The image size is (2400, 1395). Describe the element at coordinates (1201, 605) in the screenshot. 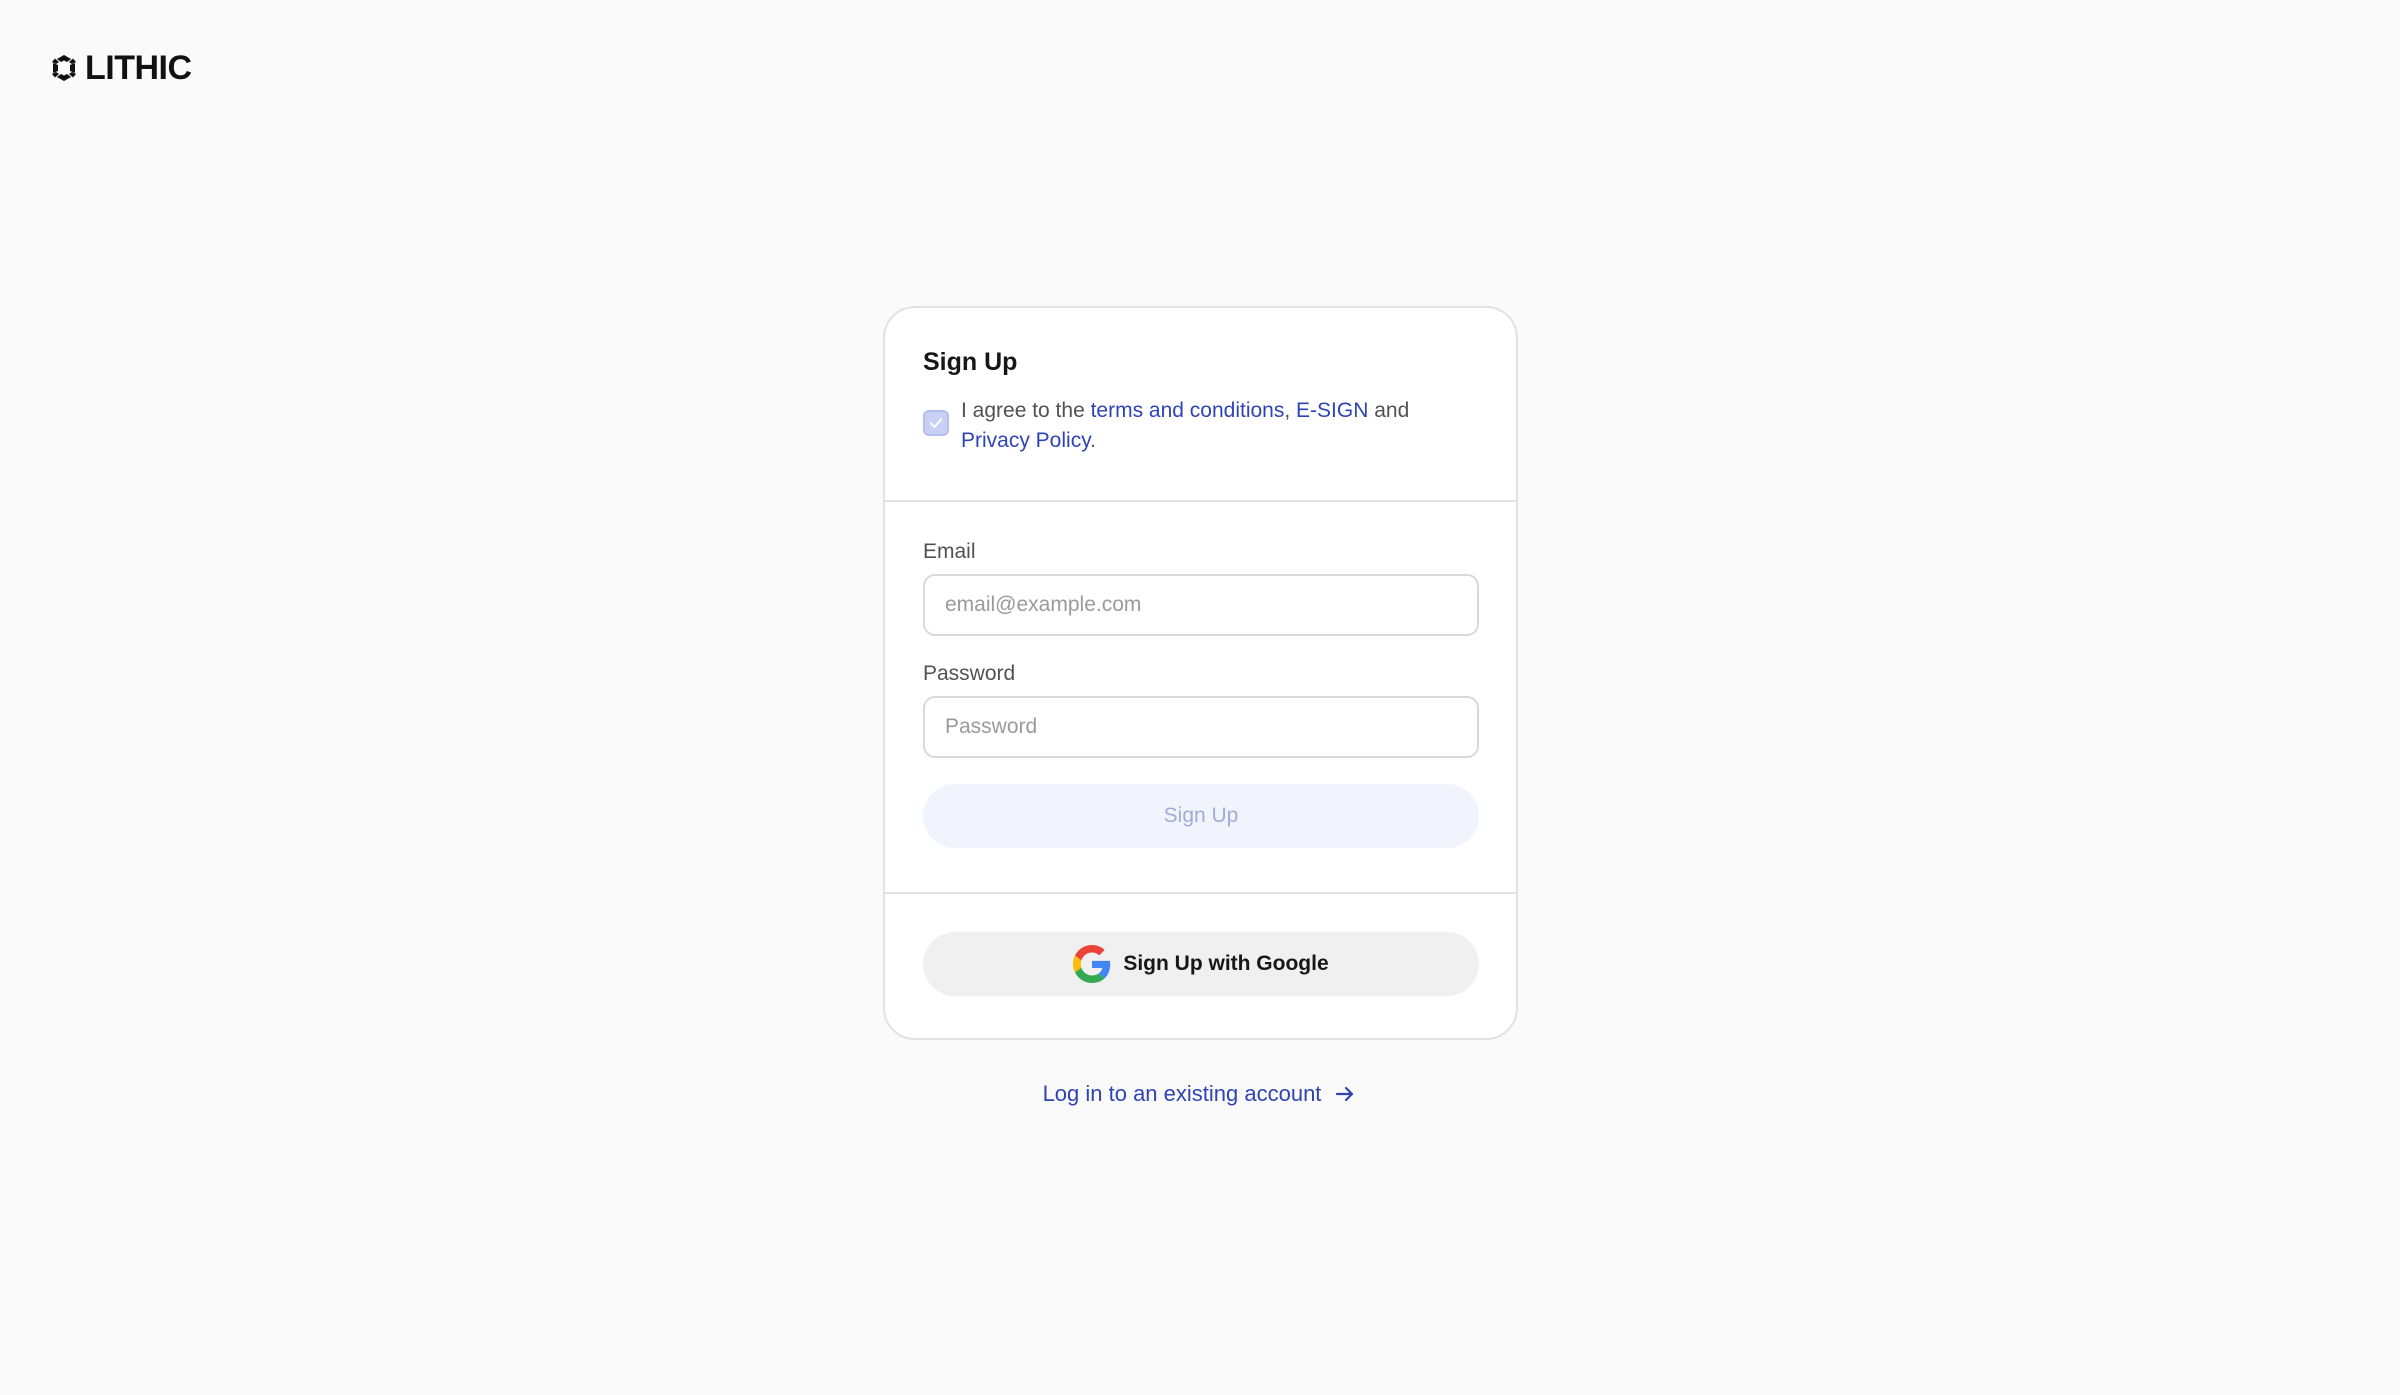

I see `email-input` at that location.